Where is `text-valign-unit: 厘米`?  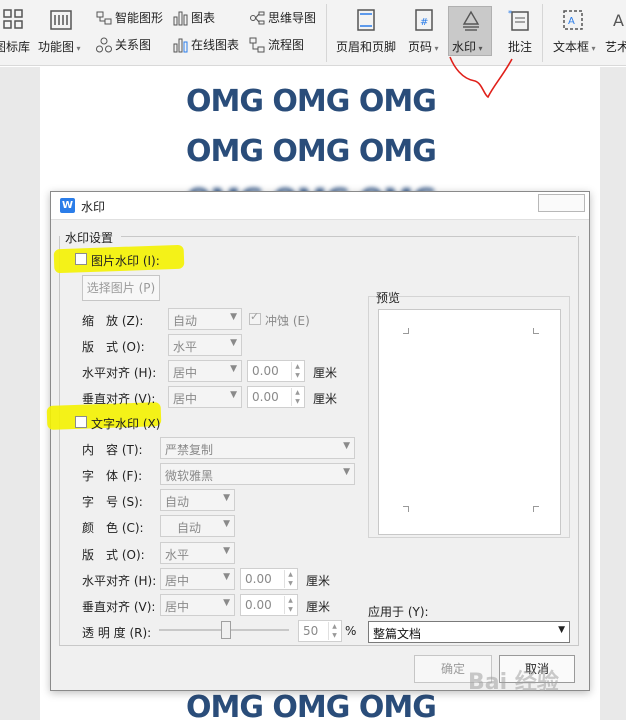
text-valign-unit: 厘米 is located at coordinates (318, 607).